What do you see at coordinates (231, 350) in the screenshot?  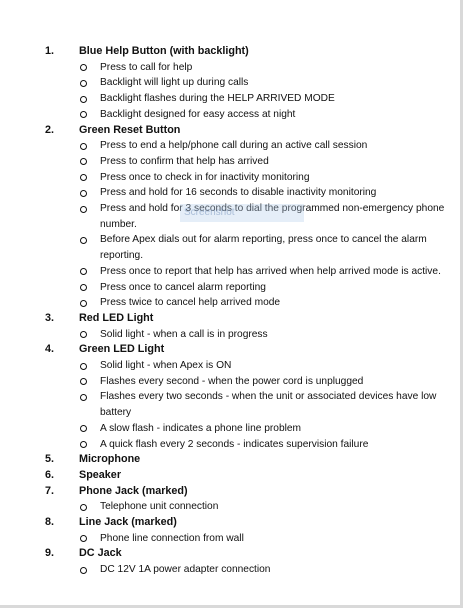 I see `list-item-heading: 4. Green LED Light` at bounding box center [231, 350].